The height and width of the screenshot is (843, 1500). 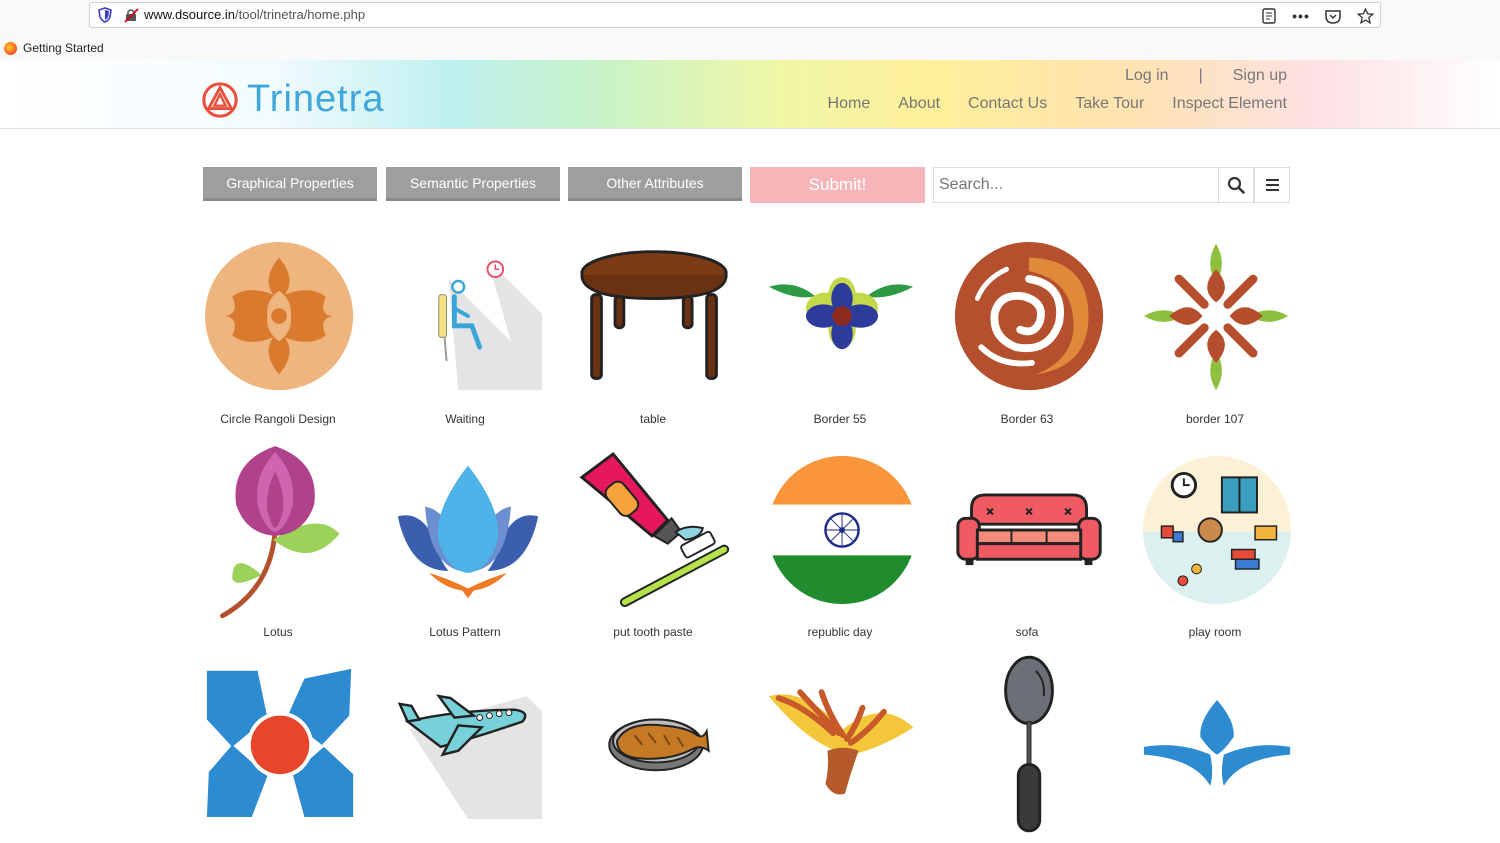 I want to click on spoon-icon, so click(x=1029, y=744).